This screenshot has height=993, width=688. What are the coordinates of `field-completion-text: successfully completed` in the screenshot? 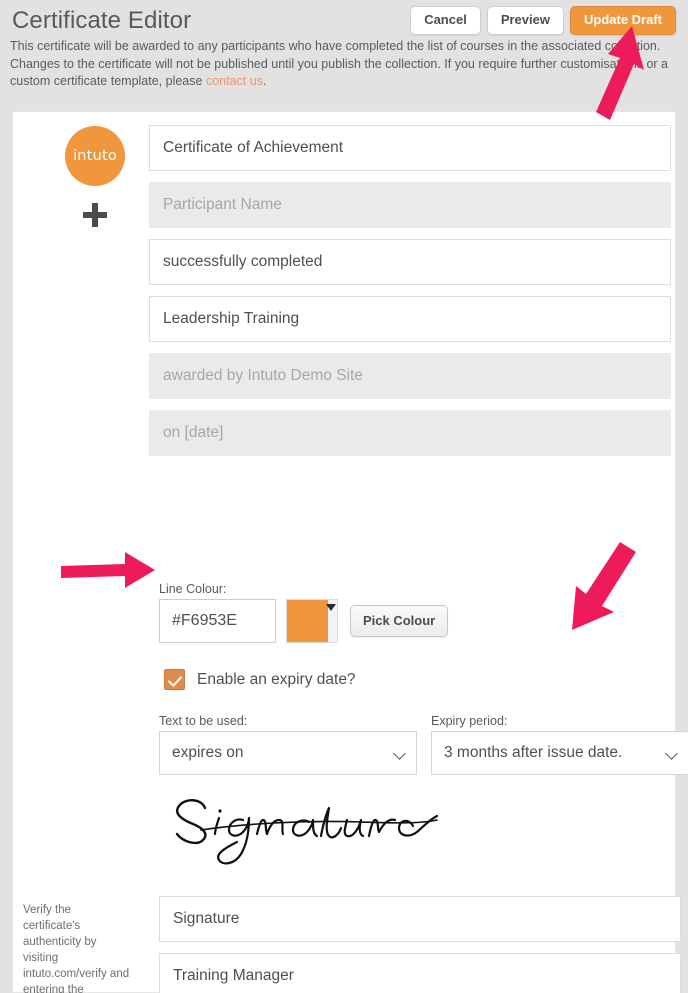 It's located at (410, 262).